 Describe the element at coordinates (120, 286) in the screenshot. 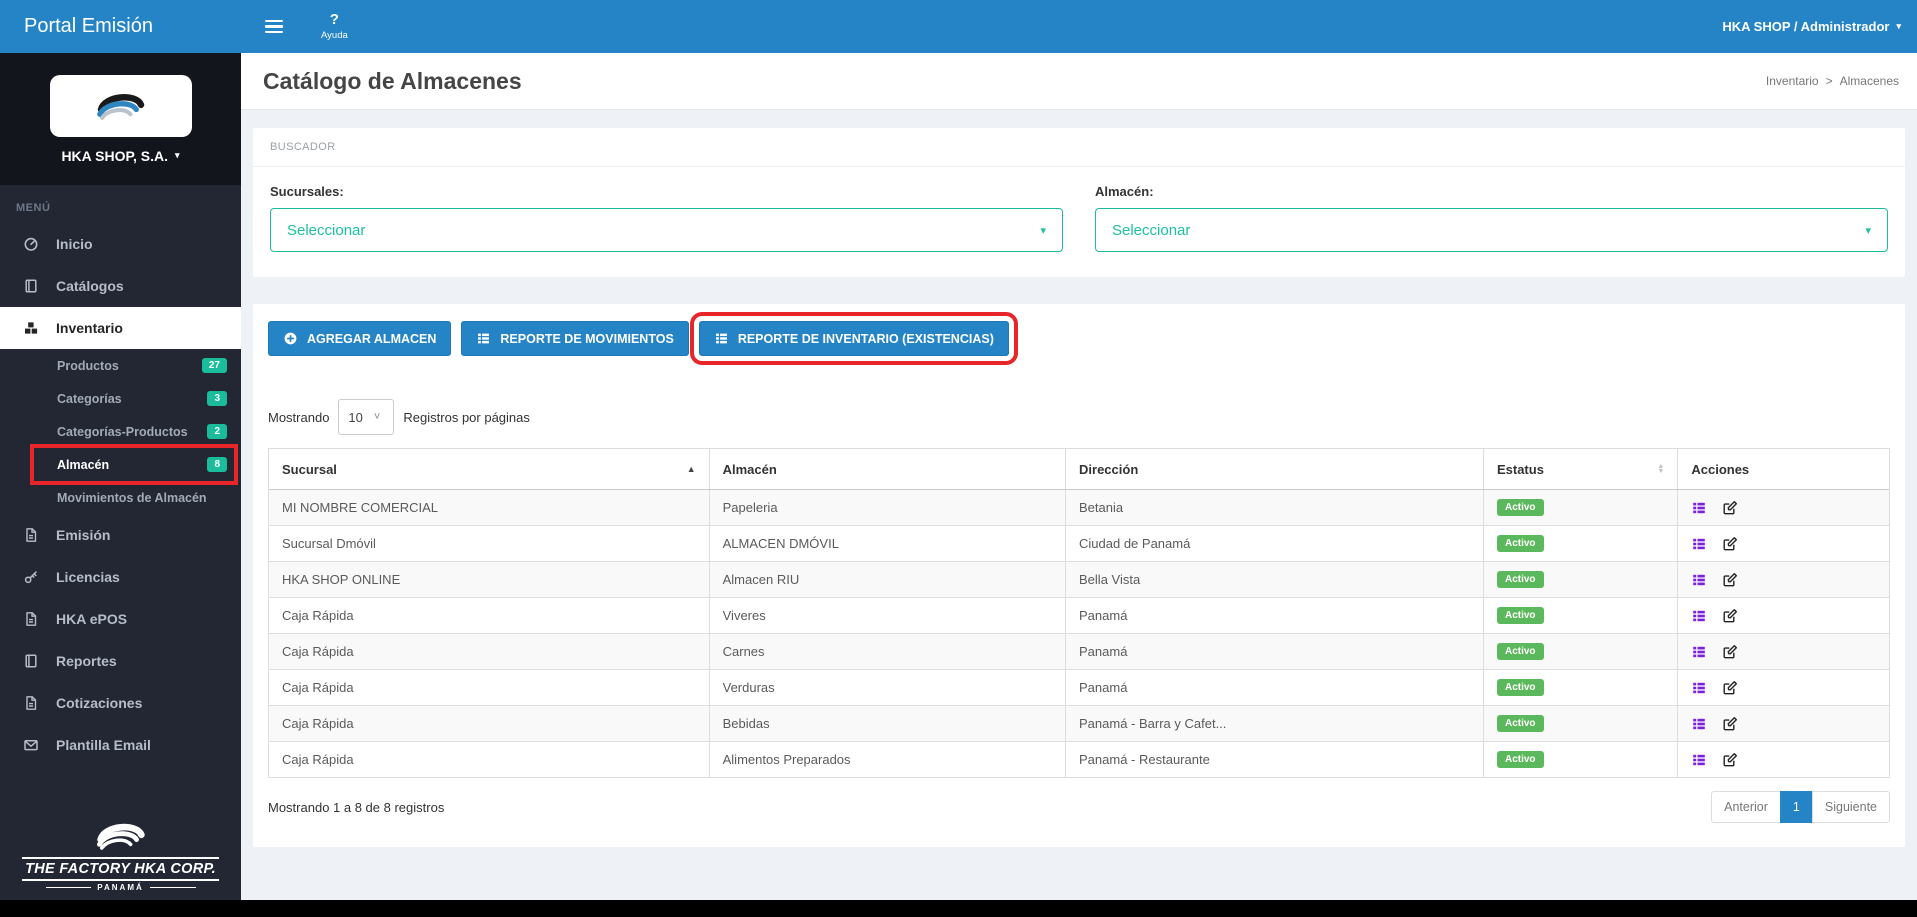

I see `sidebar-item-catalogos: Catálogos` at that location.